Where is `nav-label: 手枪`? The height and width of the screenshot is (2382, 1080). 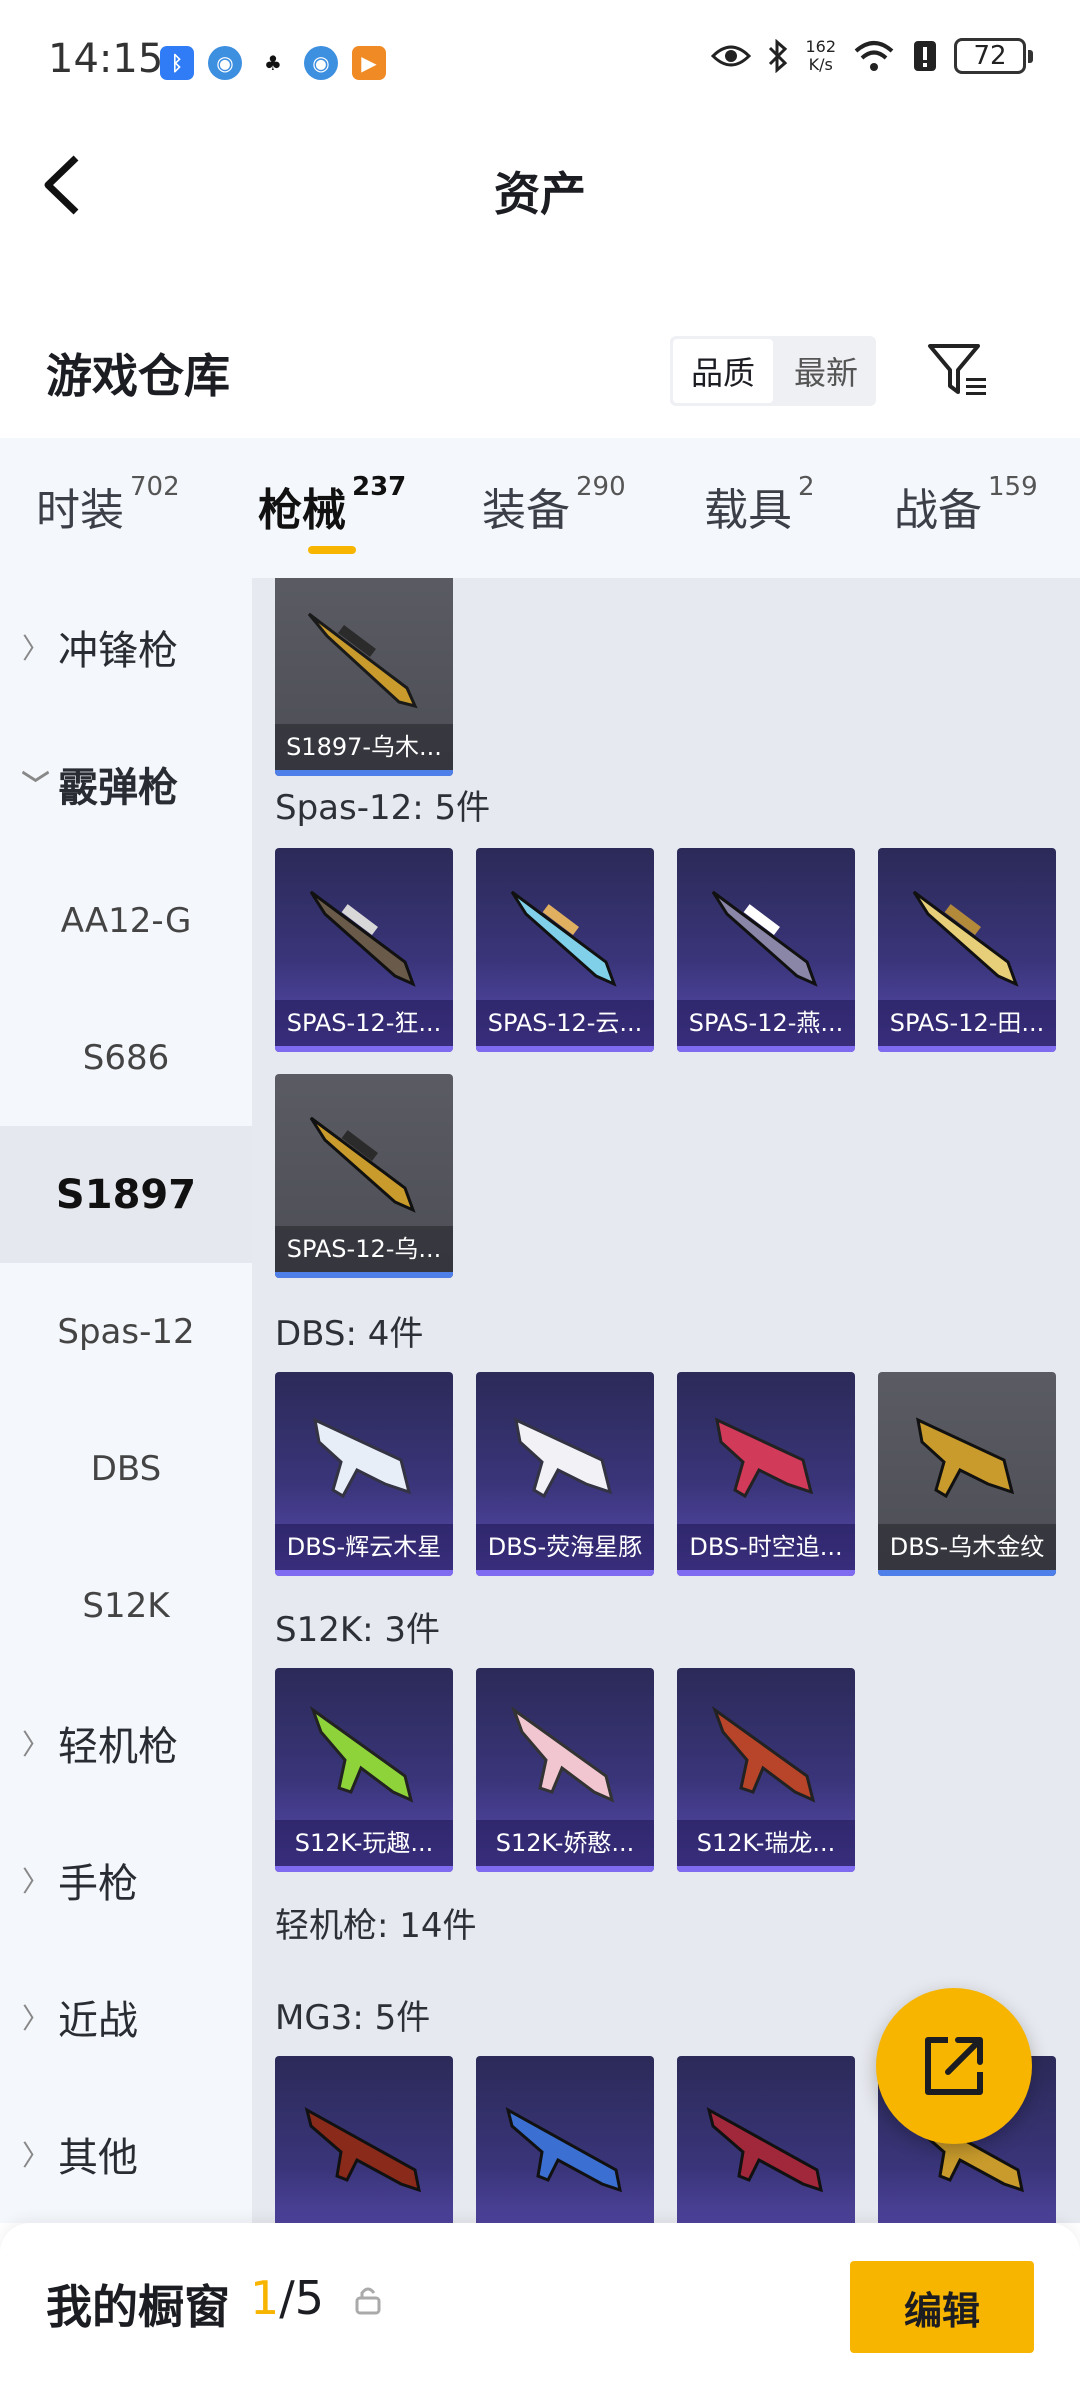
nav-label: 手枪 is located at coordinates (98, 1883).